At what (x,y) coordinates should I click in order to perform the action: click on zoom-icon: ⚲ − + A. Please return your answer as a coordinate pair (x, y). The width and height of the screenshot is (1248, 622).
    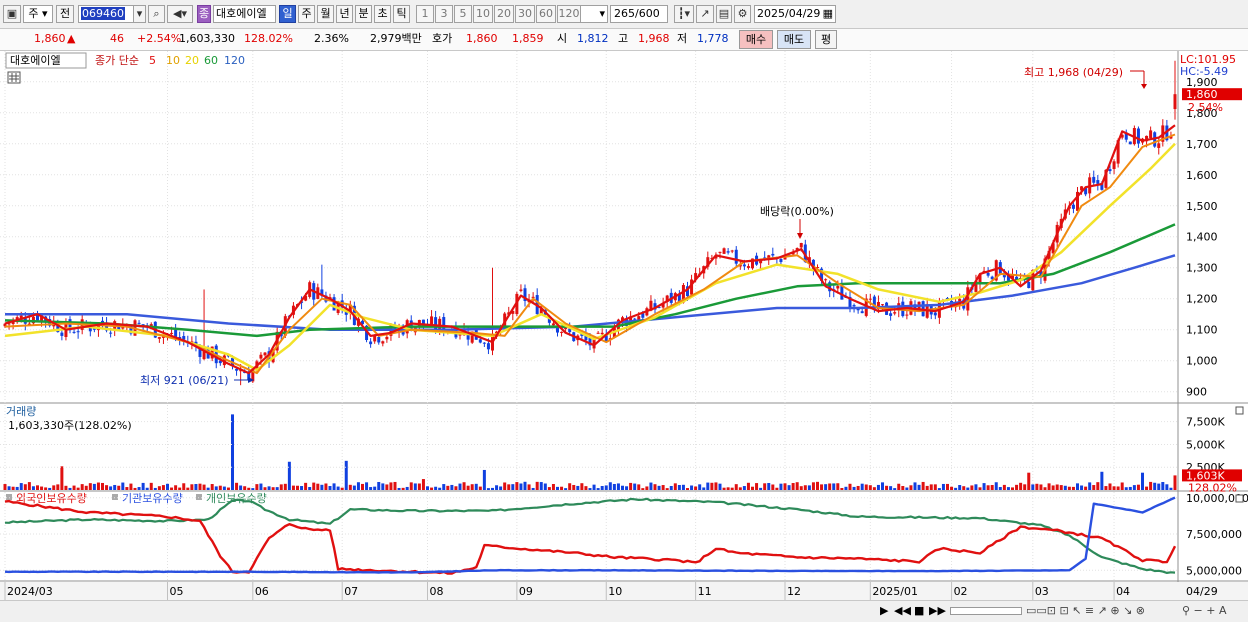
    Looking at the image, I should click on (1204, 610).